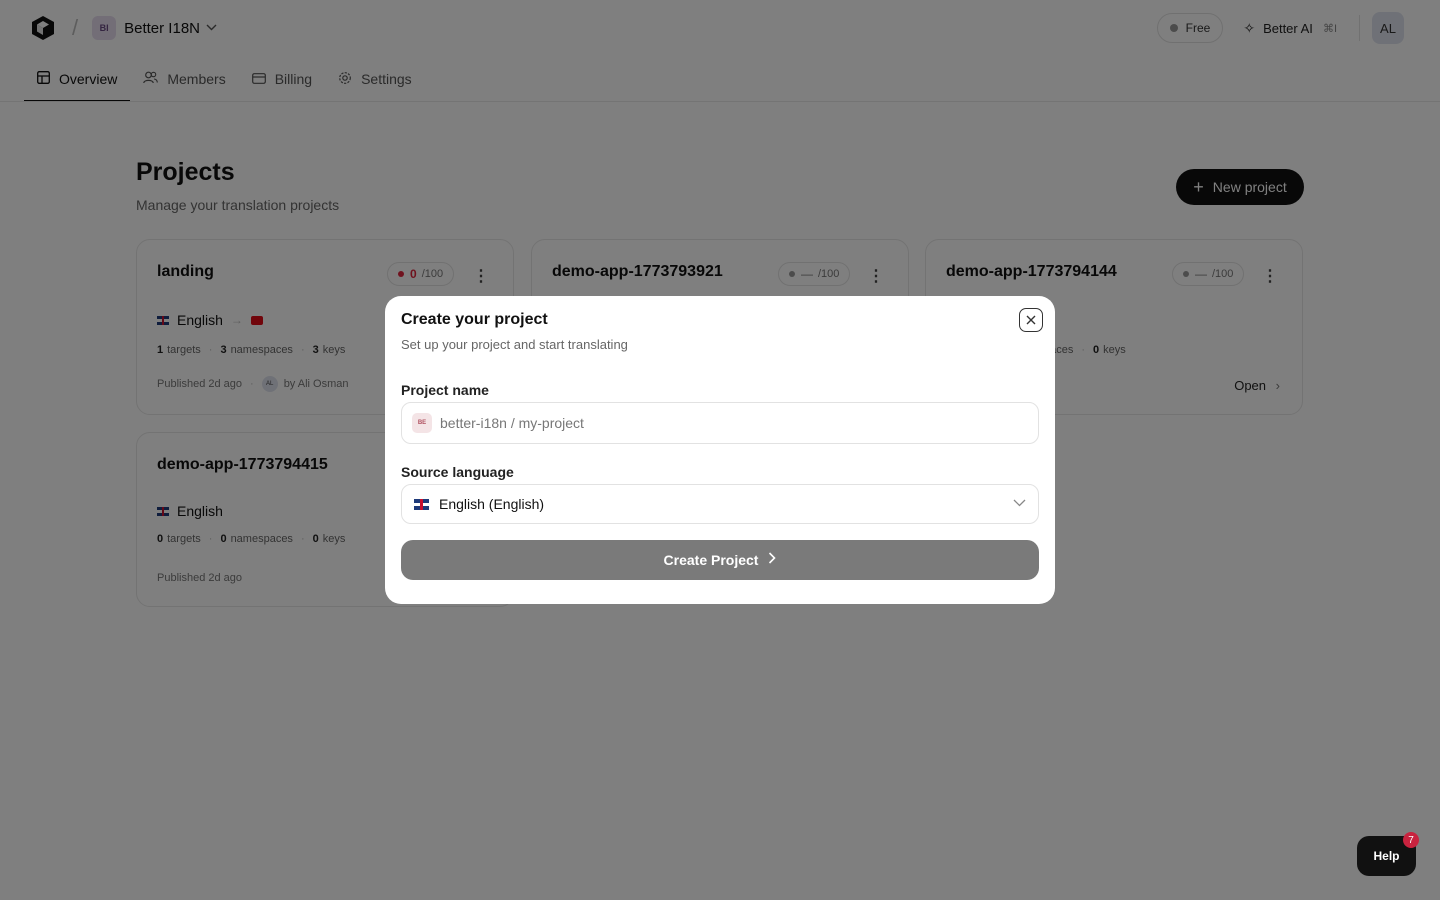  What do you see at coordinates (422, 423) in the screenshot?
I see `org-prefix-badge: BE` at bounding box center [422, 423].